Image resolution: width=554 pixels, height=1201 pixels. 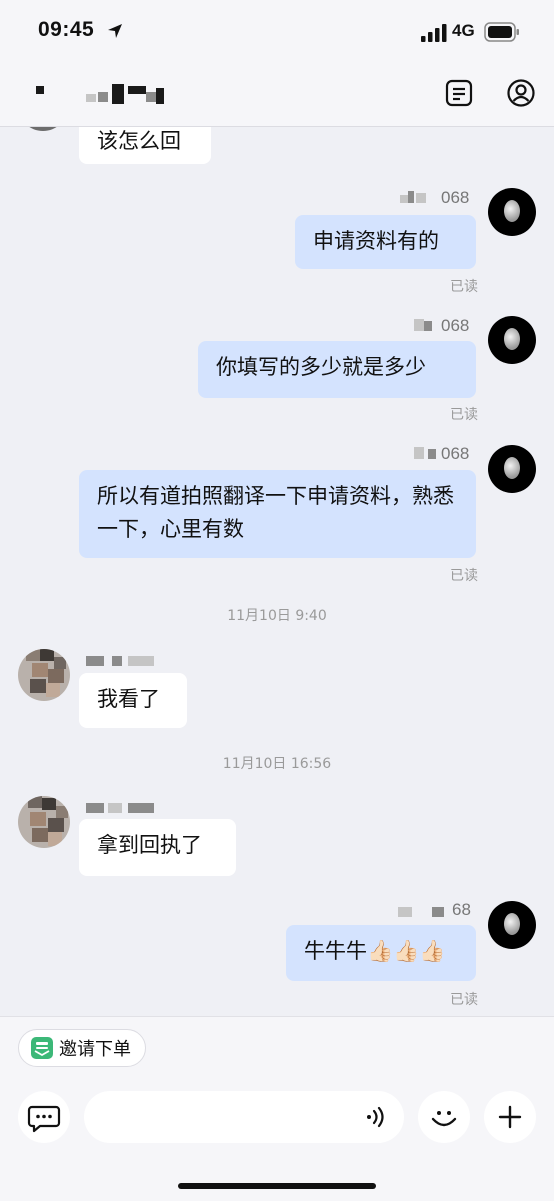 What do you see at coordinates (463, 30) in the screenshot?
I see `network-type: 4G` at bounding box center [463, 30].